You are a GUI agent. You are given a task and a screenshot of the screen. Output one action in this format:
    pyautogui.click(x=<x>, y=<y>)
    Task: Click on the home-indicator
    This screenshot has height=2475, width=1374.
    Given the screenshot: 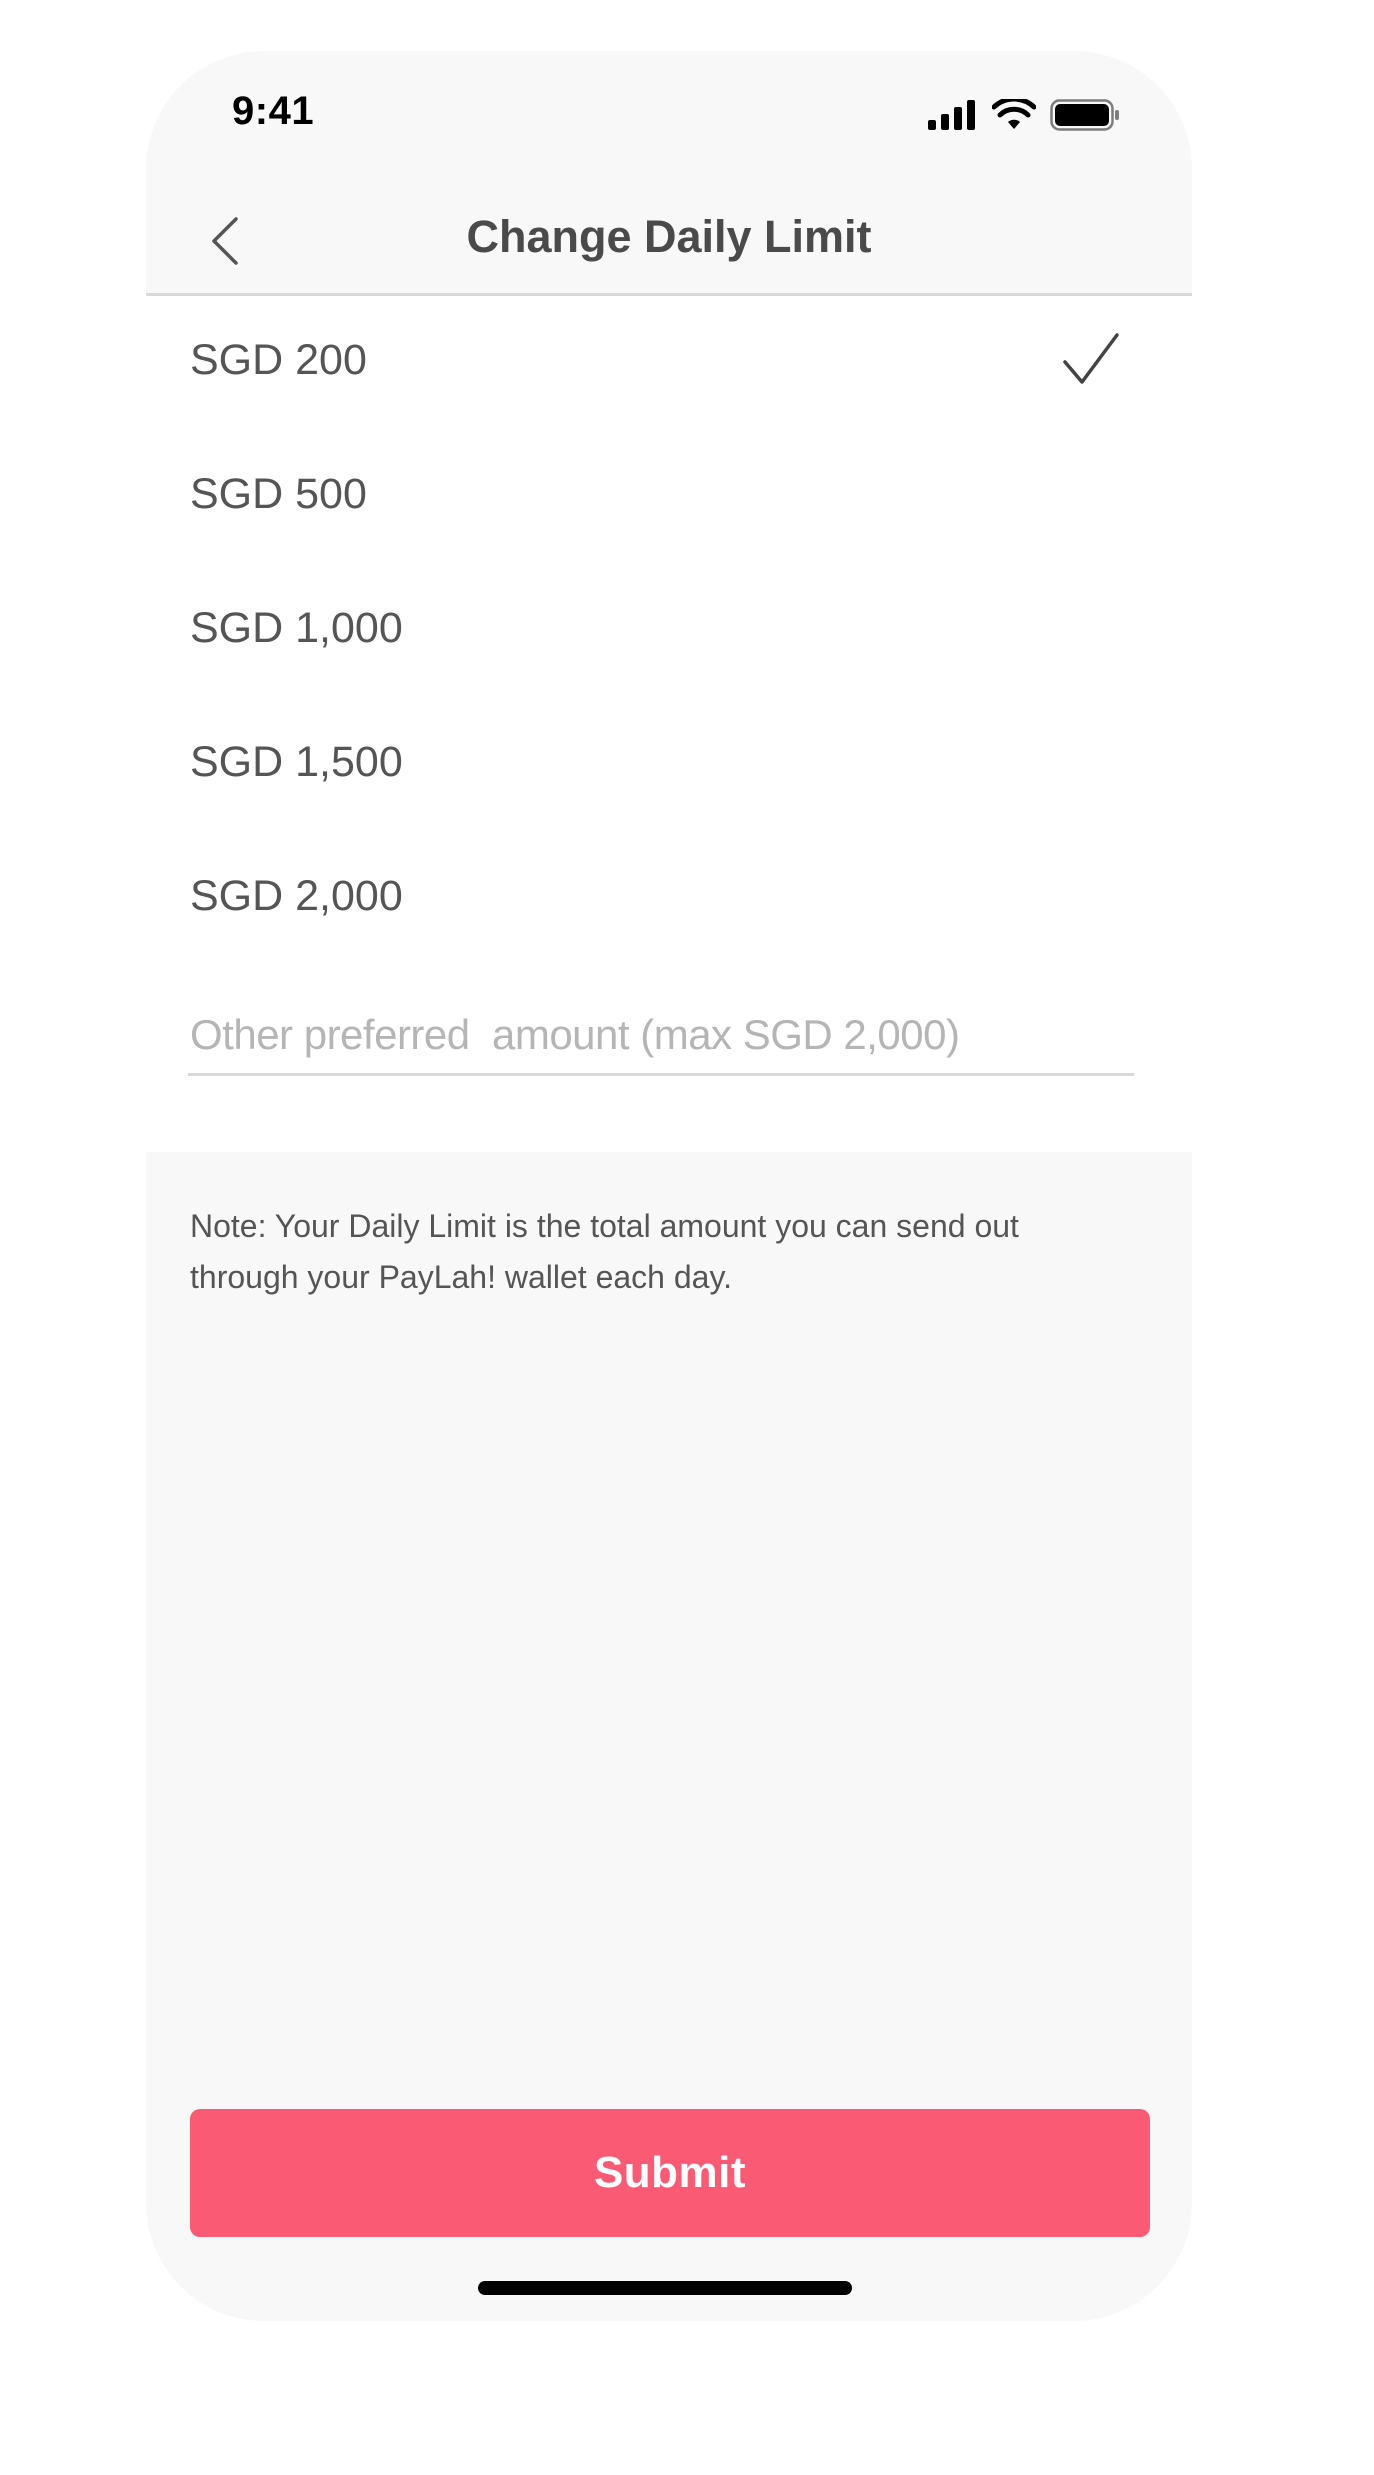 What is the action you would take?
    pyautogui.click(x=665, y=2288)
    